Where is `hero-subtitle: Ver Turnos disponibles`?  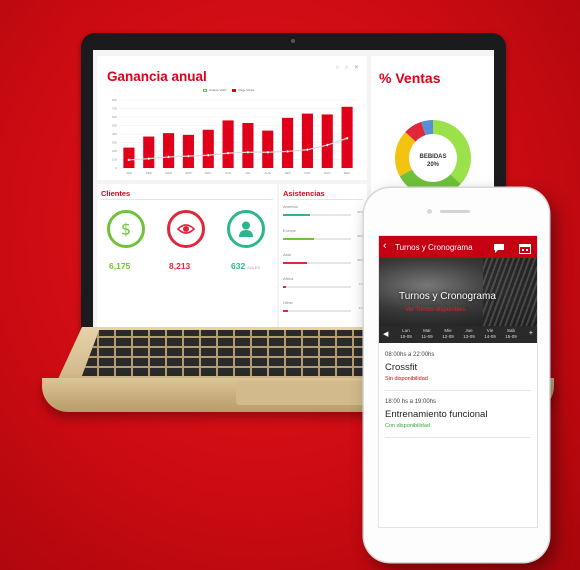
hero-subtitle: Ver Turnos disponibles is located at coordinates (435, 310).